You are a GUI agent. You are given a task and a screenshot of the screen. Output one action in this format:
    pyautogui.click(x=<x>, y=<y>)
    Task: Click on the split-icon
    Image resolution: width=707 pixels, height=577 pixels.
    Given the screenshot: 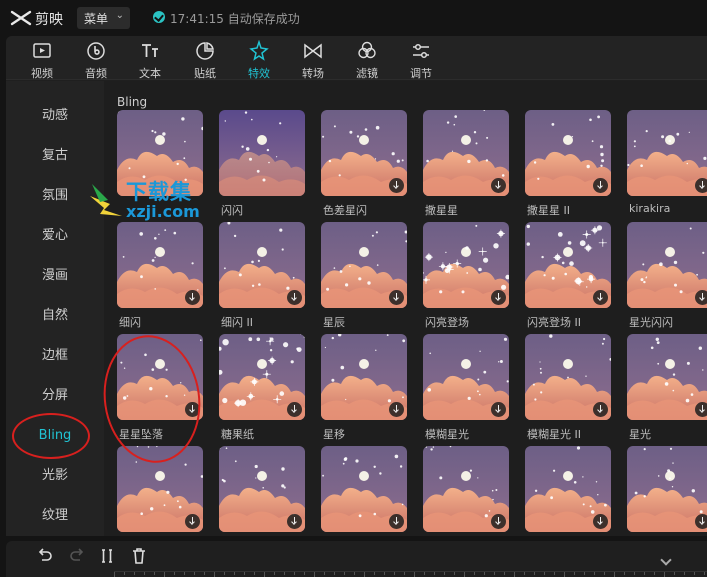 What is the action you would take?
    pyautogui.click(x=107, y=556)
    